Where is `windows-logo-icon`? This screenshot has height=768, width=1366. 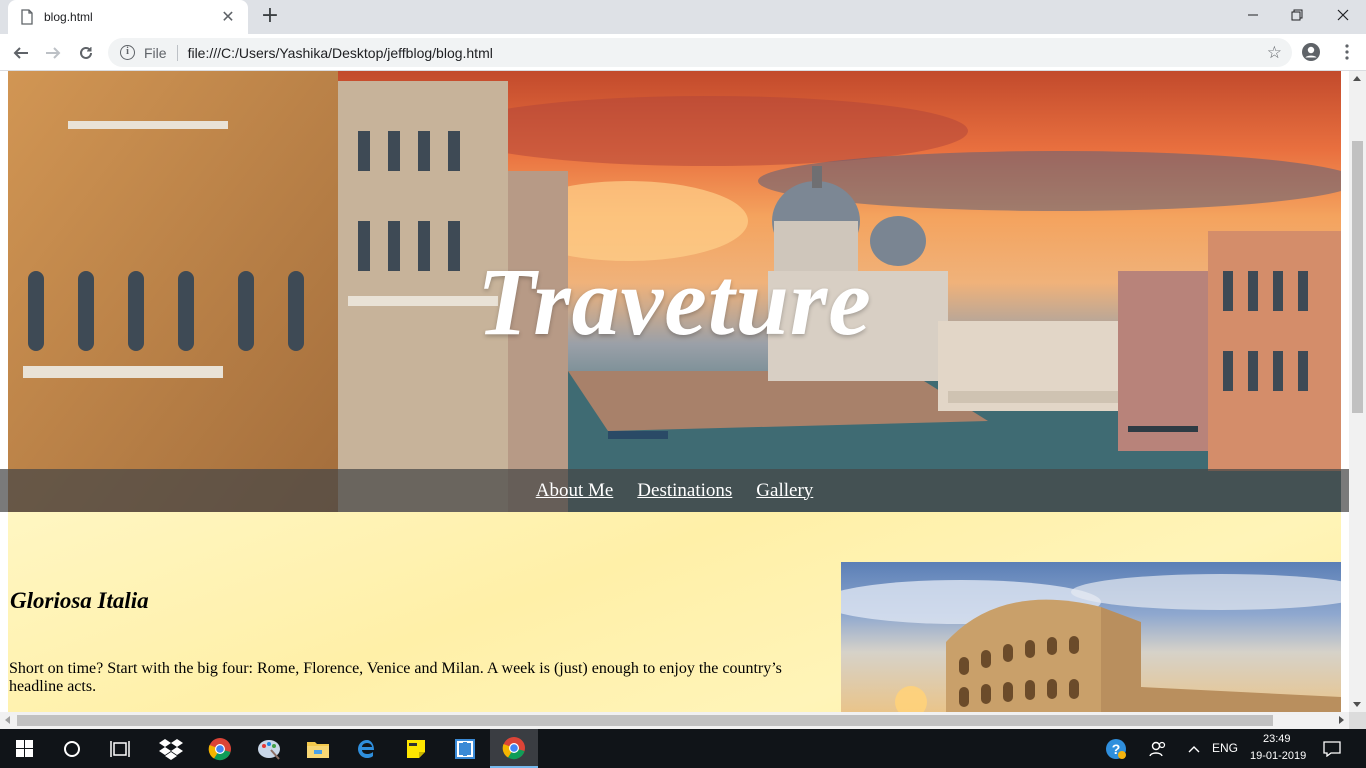
windows-logo-icon is located at coordinates (24, 748).